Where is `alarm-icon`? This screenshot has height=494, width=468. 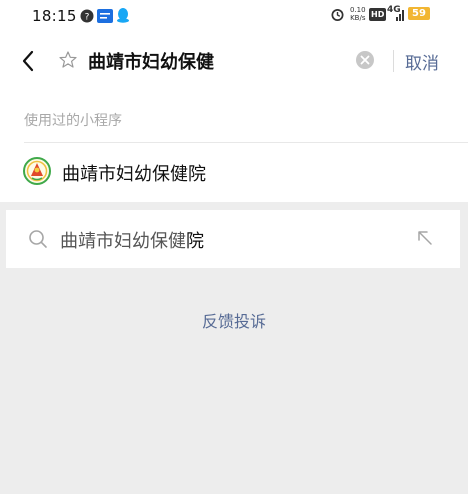 alarm-icon is located at coordinates (337, 16).